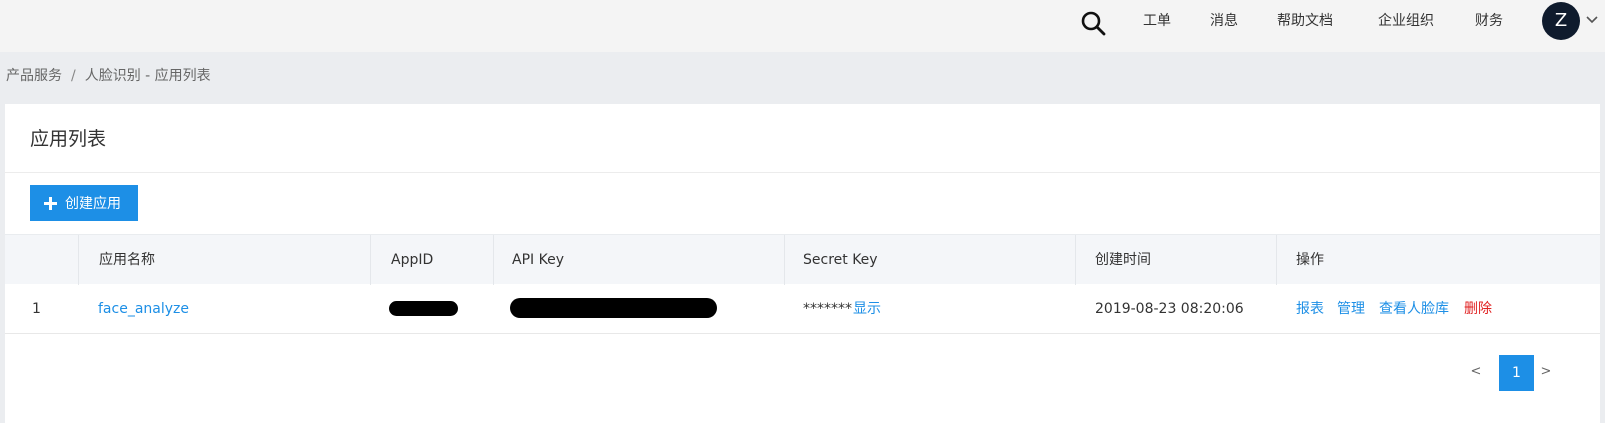  I want to click on nav-enterprise-org: 企业组织, so click(1406, 21).